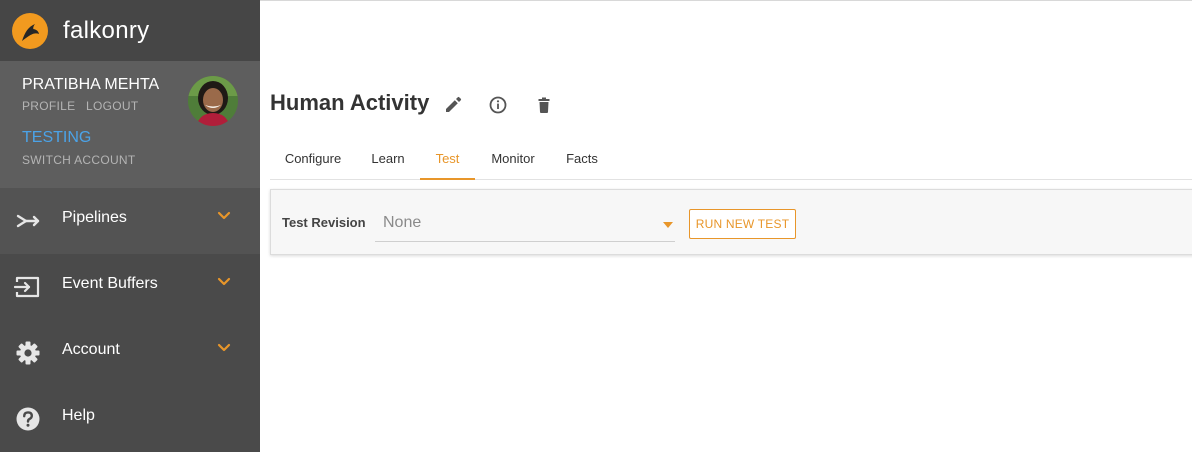 The height and width of the screenshot is (452, 1192). Describe the element at coordinates (668, 225) in the screenshot. I see `dropdown-caret-icon` at that location.